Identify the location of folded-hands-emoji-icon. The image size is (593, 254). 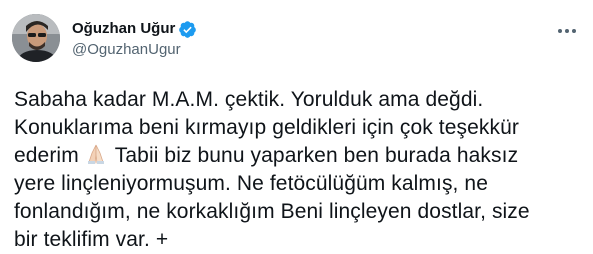
(96, 154).